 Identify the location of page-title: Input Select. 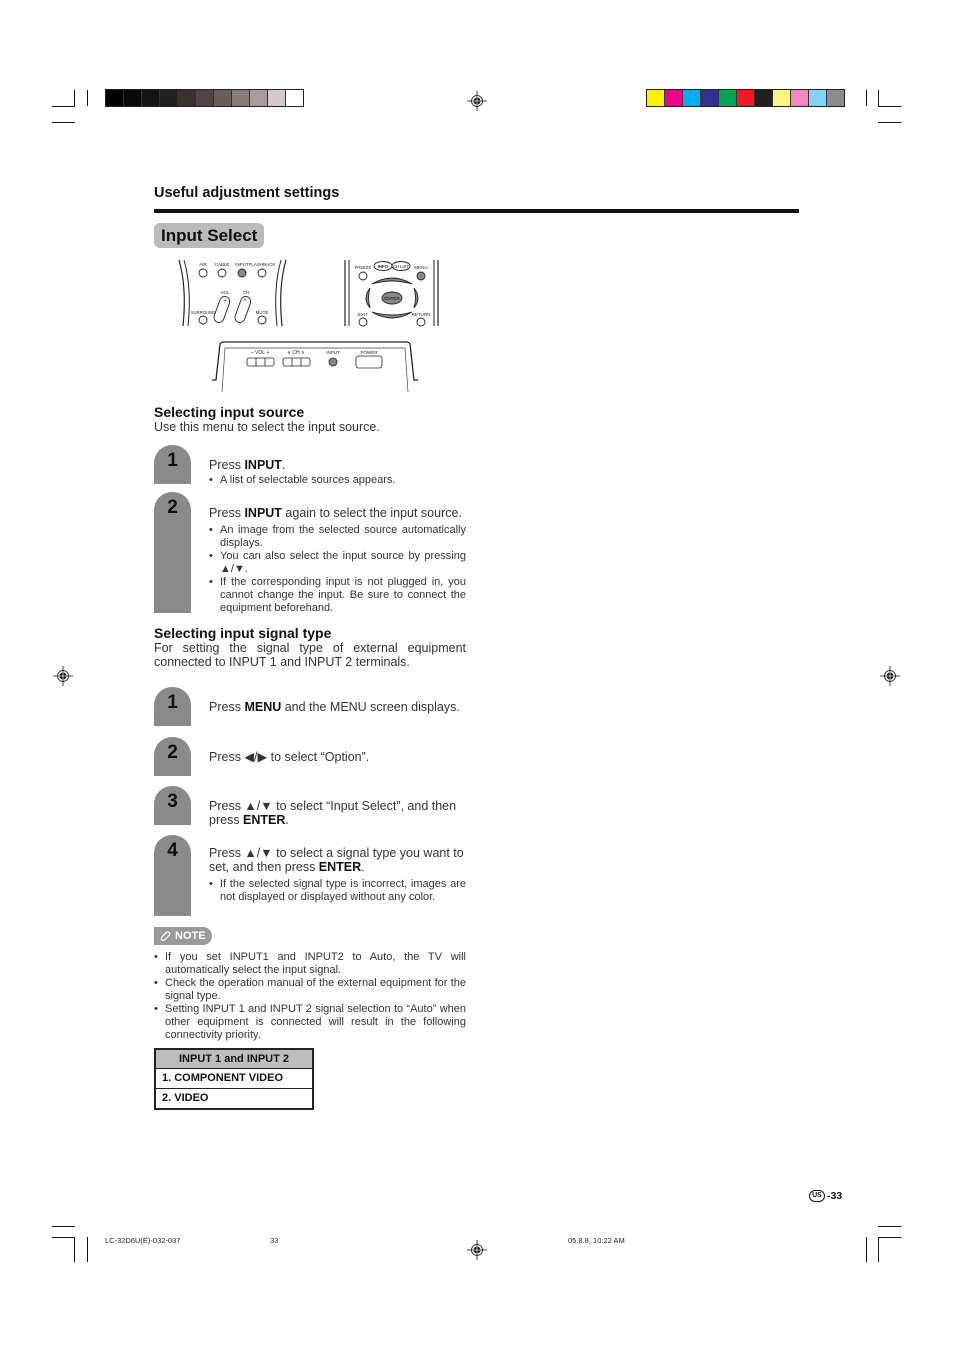
(209, 235).